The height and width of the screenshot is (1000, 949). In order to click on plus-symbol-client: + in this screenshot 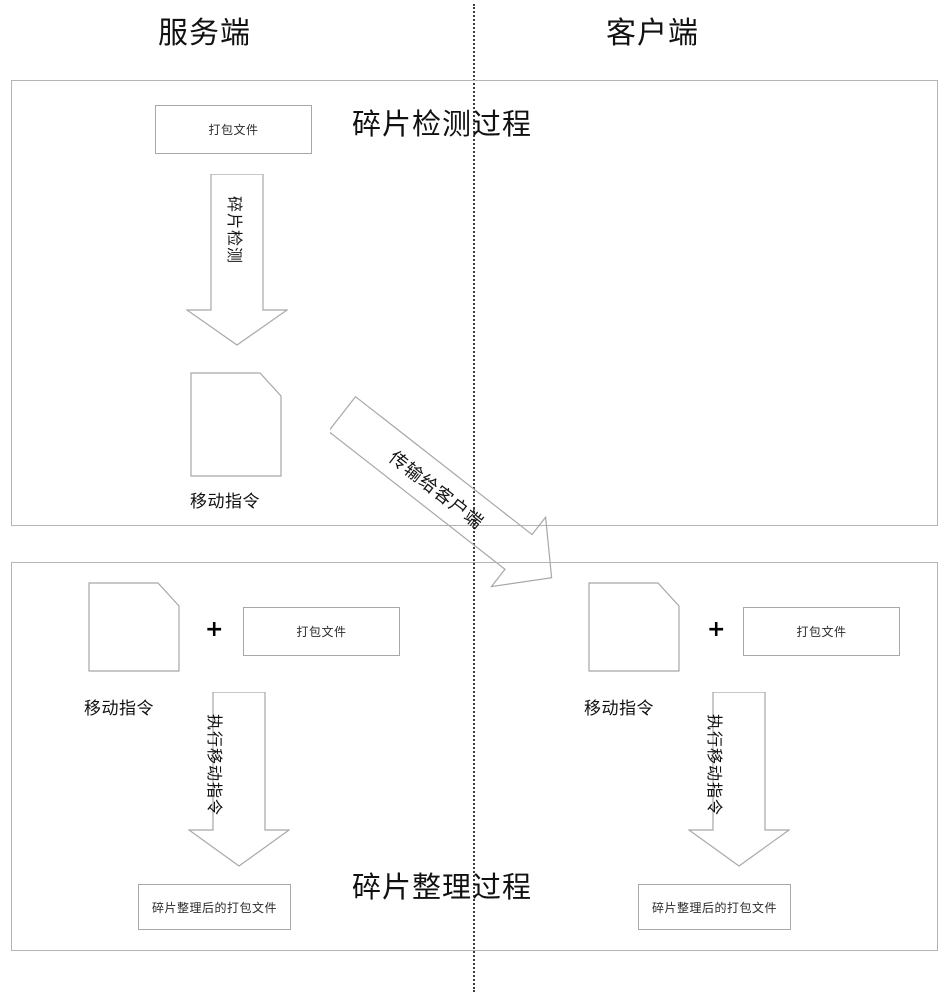, I will do `click(716, 629)`.